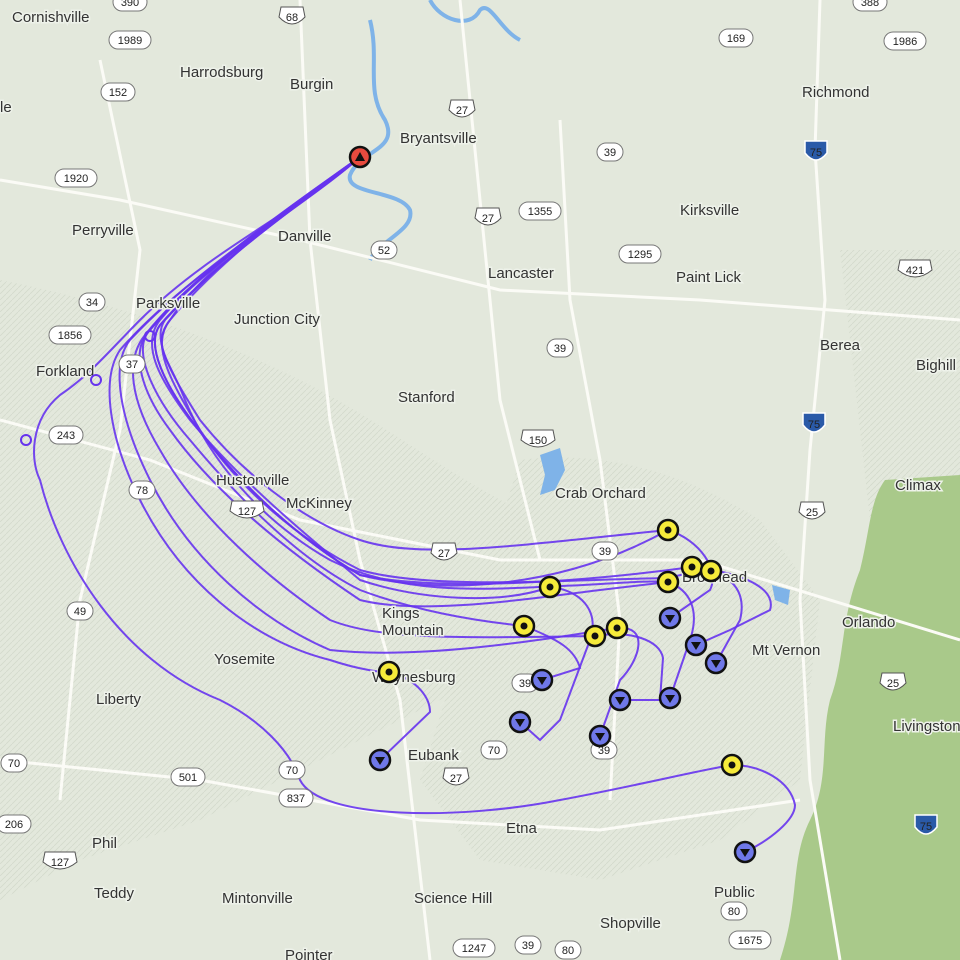  Describe the element at coordinates (494, 750) in the screenshot. I see `route-shield-r70a: 70` at that location.